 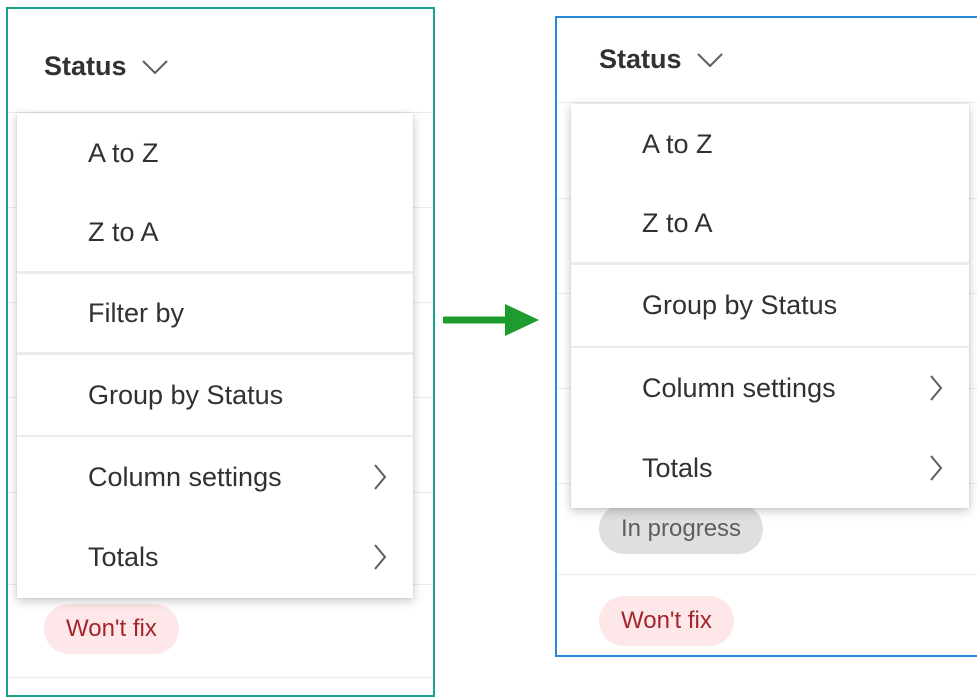 I want to click on menu-item-label: Filter by, so click(x=136, y=312).